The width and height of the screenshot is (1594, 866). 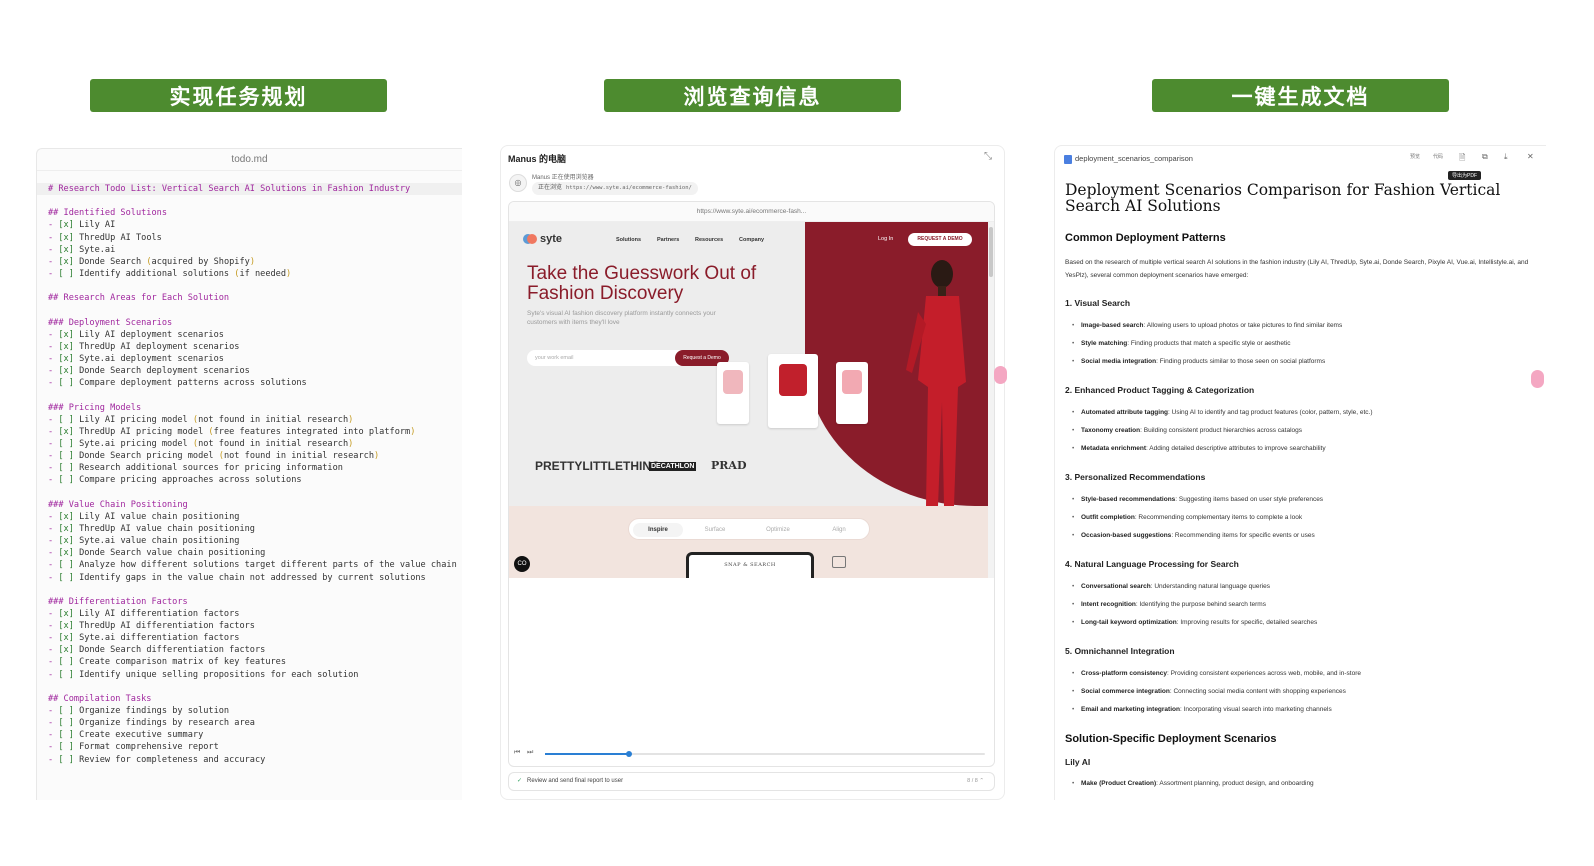 I want to click on browsing-url: https://www.syte.ai/ecommerce-fashion/, so click(x=629, y=188).